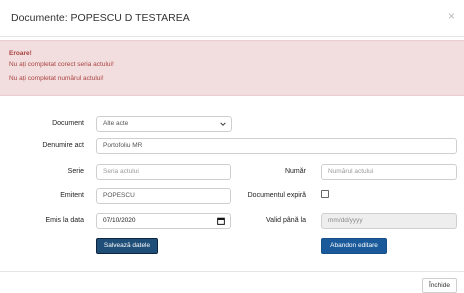  What do you see at coordinates (221, 221) in the screenshot?
I see `calendar-icon` at bounding box center [221, 221].